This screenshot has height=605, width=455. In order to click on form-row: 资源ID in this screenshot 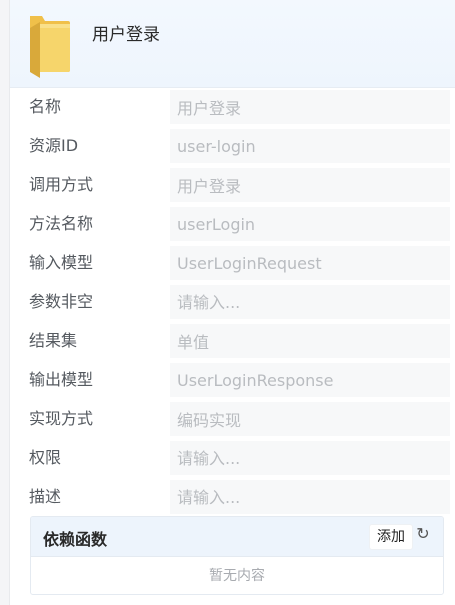, I will do `click(232, 146)`.